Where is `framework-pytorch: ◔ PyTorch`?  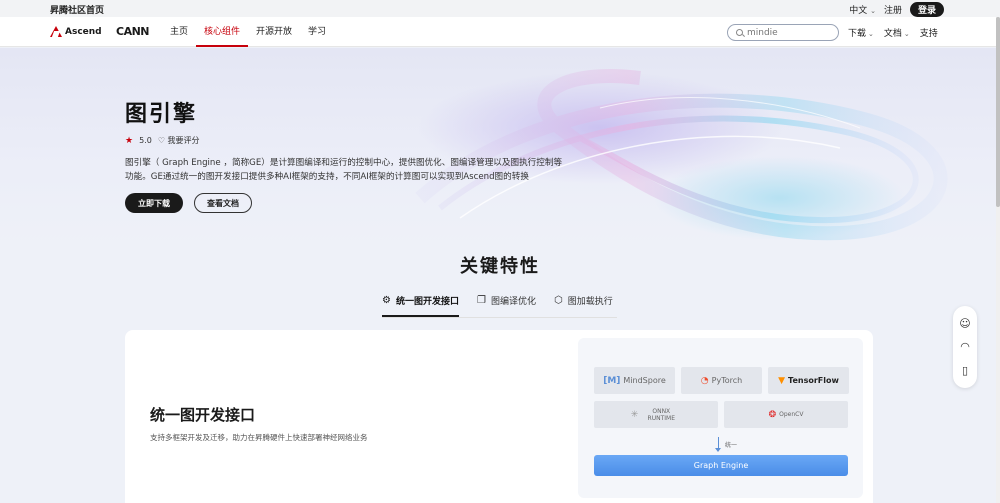
framework-pytorch: ◔ PyTorch is located at coordinates (721, 380).